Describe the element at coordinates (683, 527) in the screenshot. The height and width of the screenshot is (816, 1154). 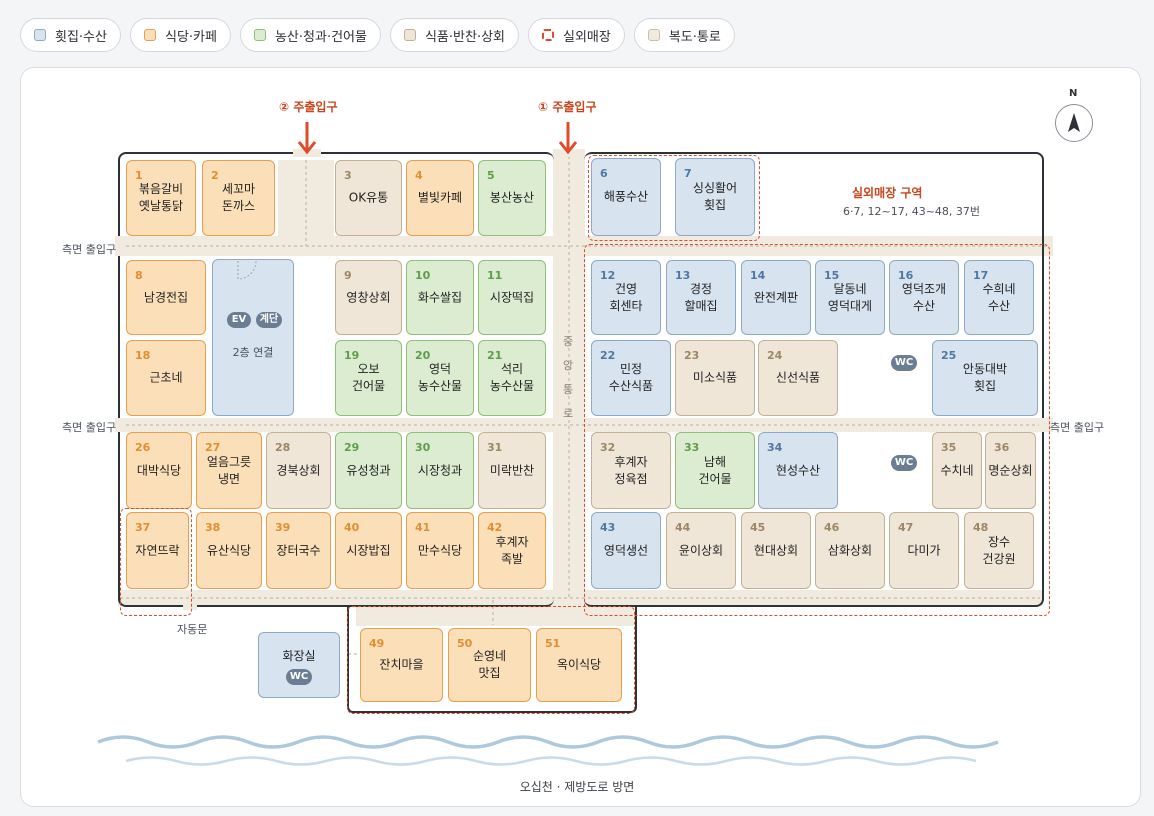
I see `stall-number: 44` at that location.